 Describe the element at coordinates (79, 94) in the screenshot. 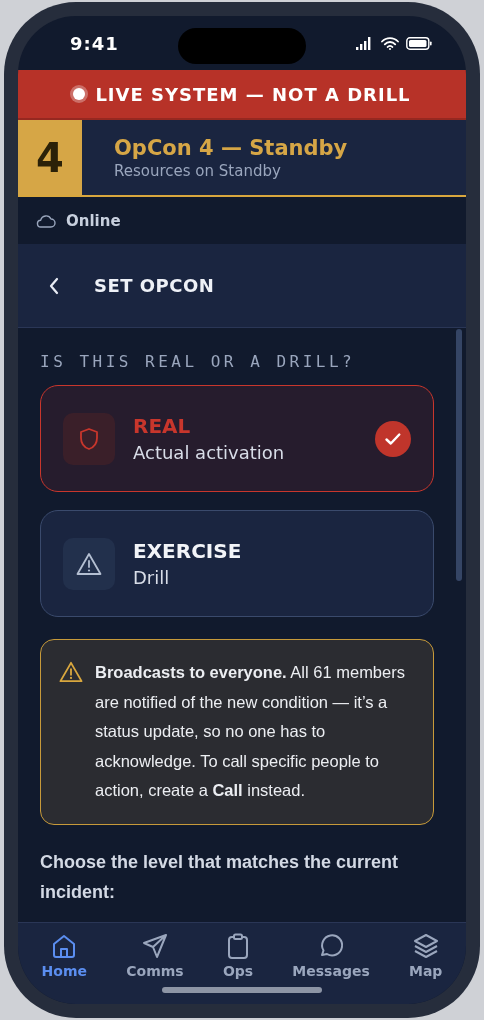

I see `live-dot-icon` at that location.